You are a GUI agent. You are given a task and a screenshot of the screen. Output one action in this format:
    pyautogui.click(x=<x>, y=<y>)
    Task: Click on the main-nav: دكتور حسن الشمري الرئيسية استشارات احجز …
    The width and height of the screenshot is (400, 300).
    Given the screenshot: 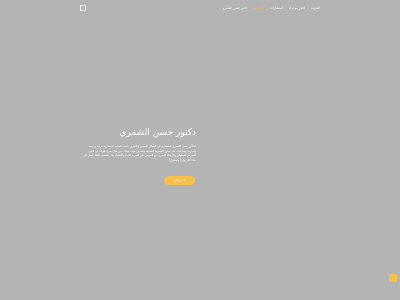 What is the action you would take?
    pyautogui.click(x=271, y=8)
    